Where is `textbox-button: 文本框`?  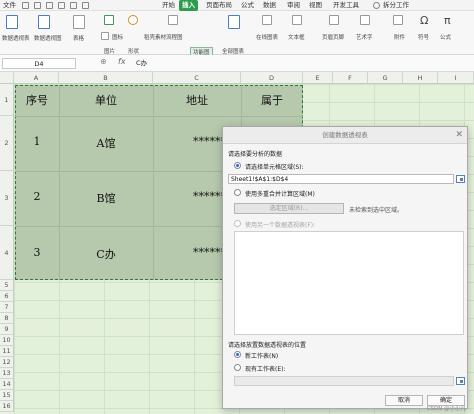
textbox-button: 文本框 is located at coordinates (296, 37).